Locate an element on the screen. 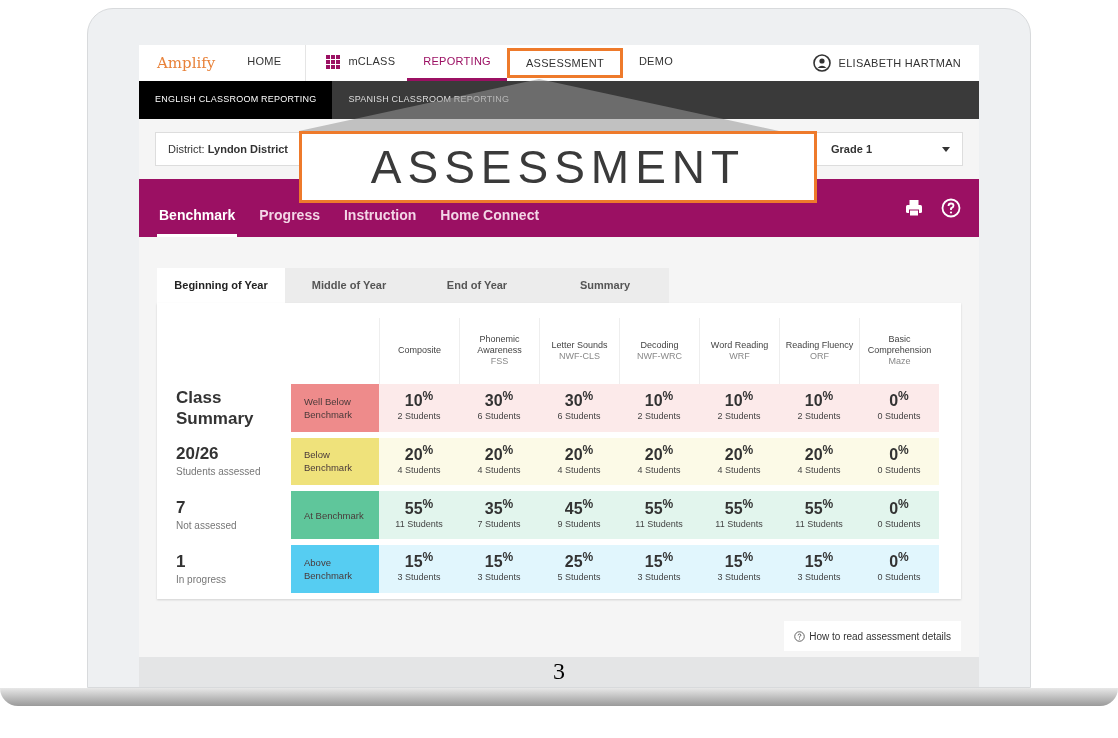 The width and height of the screenshot is (1118, 738). column-code: NWF-CLS is located at coordinates (579, 356).